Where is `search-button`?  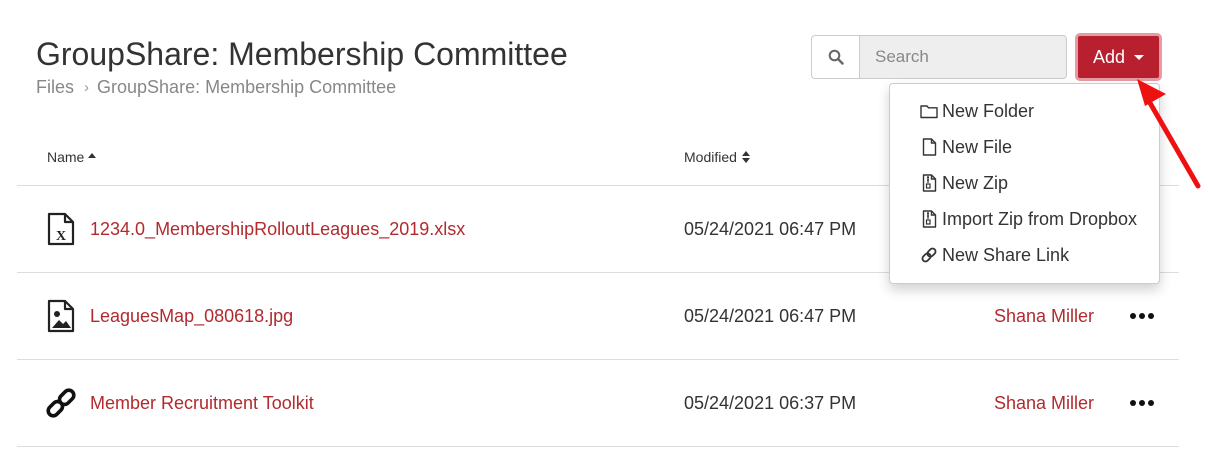 search-button is located at coordinates (835, 57).